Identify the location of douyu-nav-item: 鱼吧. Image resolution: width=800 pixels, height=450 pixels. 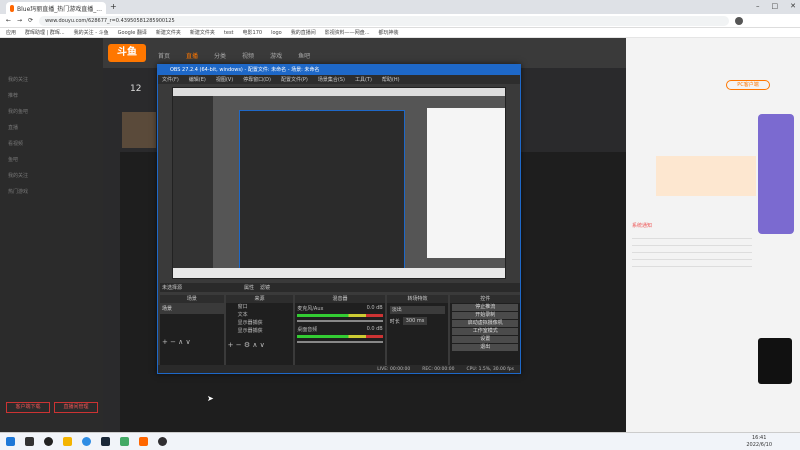
(304, 55).